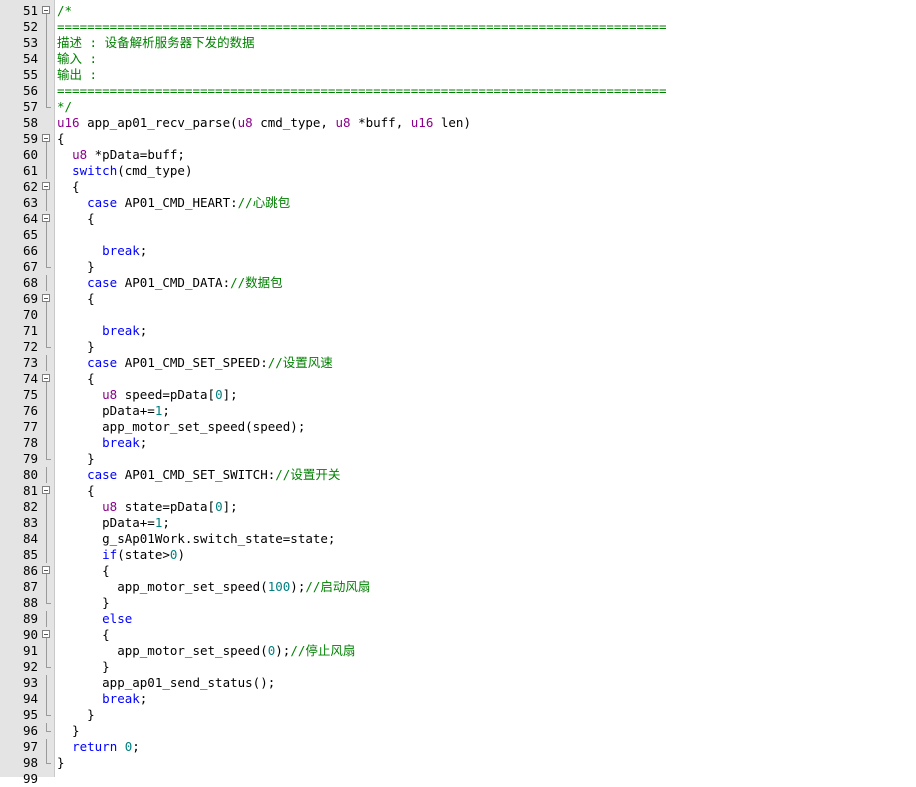  Describe the element at coordinates (458, 635) in the screenshot. I see `code-line: 90 {` at that location.